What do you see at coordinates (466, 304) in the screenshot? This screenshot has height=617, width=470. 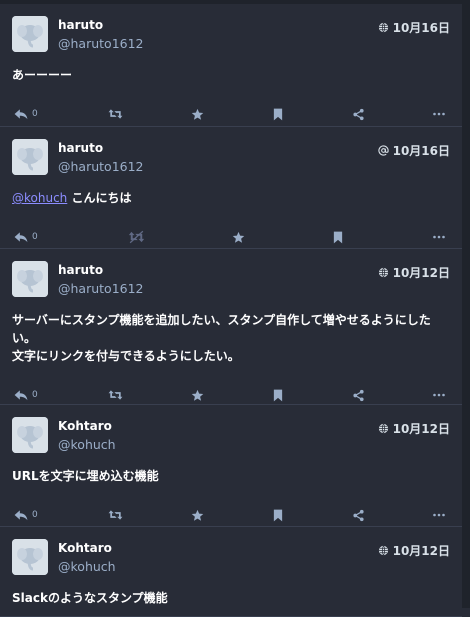 I see `scrollbar` at bounding box center [466, 304].